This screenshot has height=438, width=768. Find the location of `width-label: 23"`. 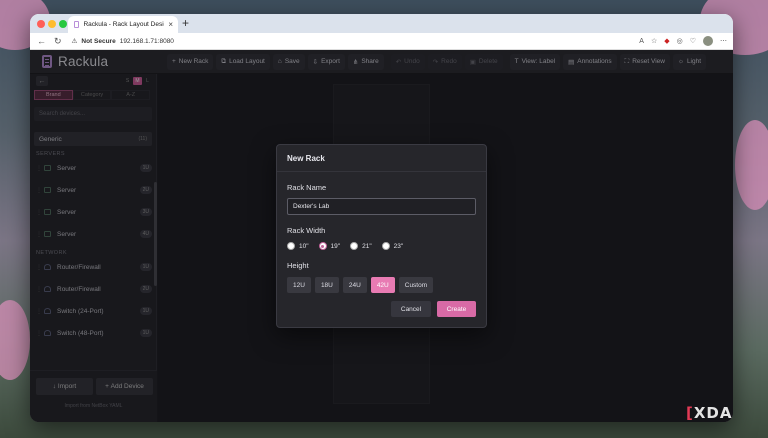

width-label: 23" is located at coordinates (398, 246).